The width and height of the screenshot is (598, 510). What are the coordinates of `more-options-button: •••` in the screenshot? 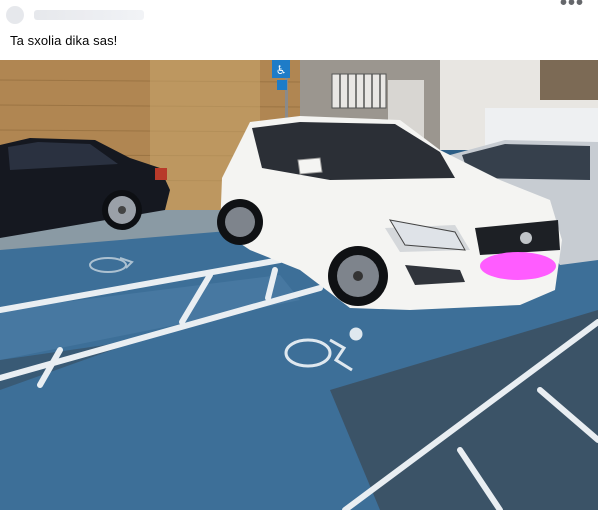 It's located at (571, 7).